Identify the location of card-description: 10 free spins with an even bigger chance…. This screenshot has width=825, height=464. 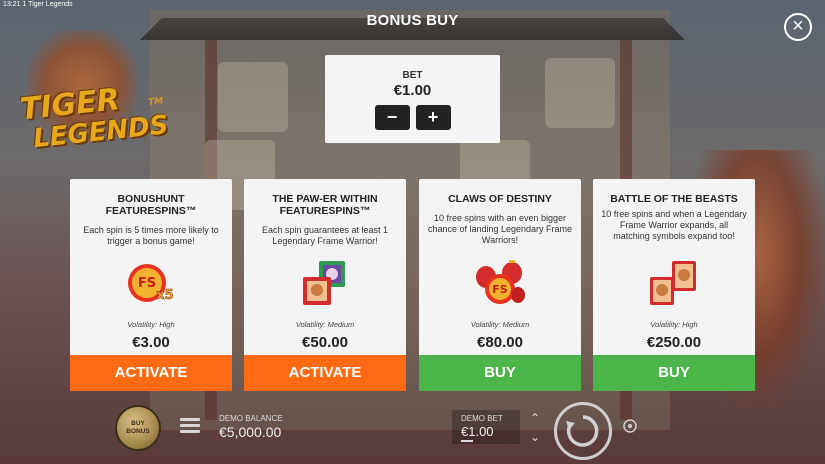
(500, 229).